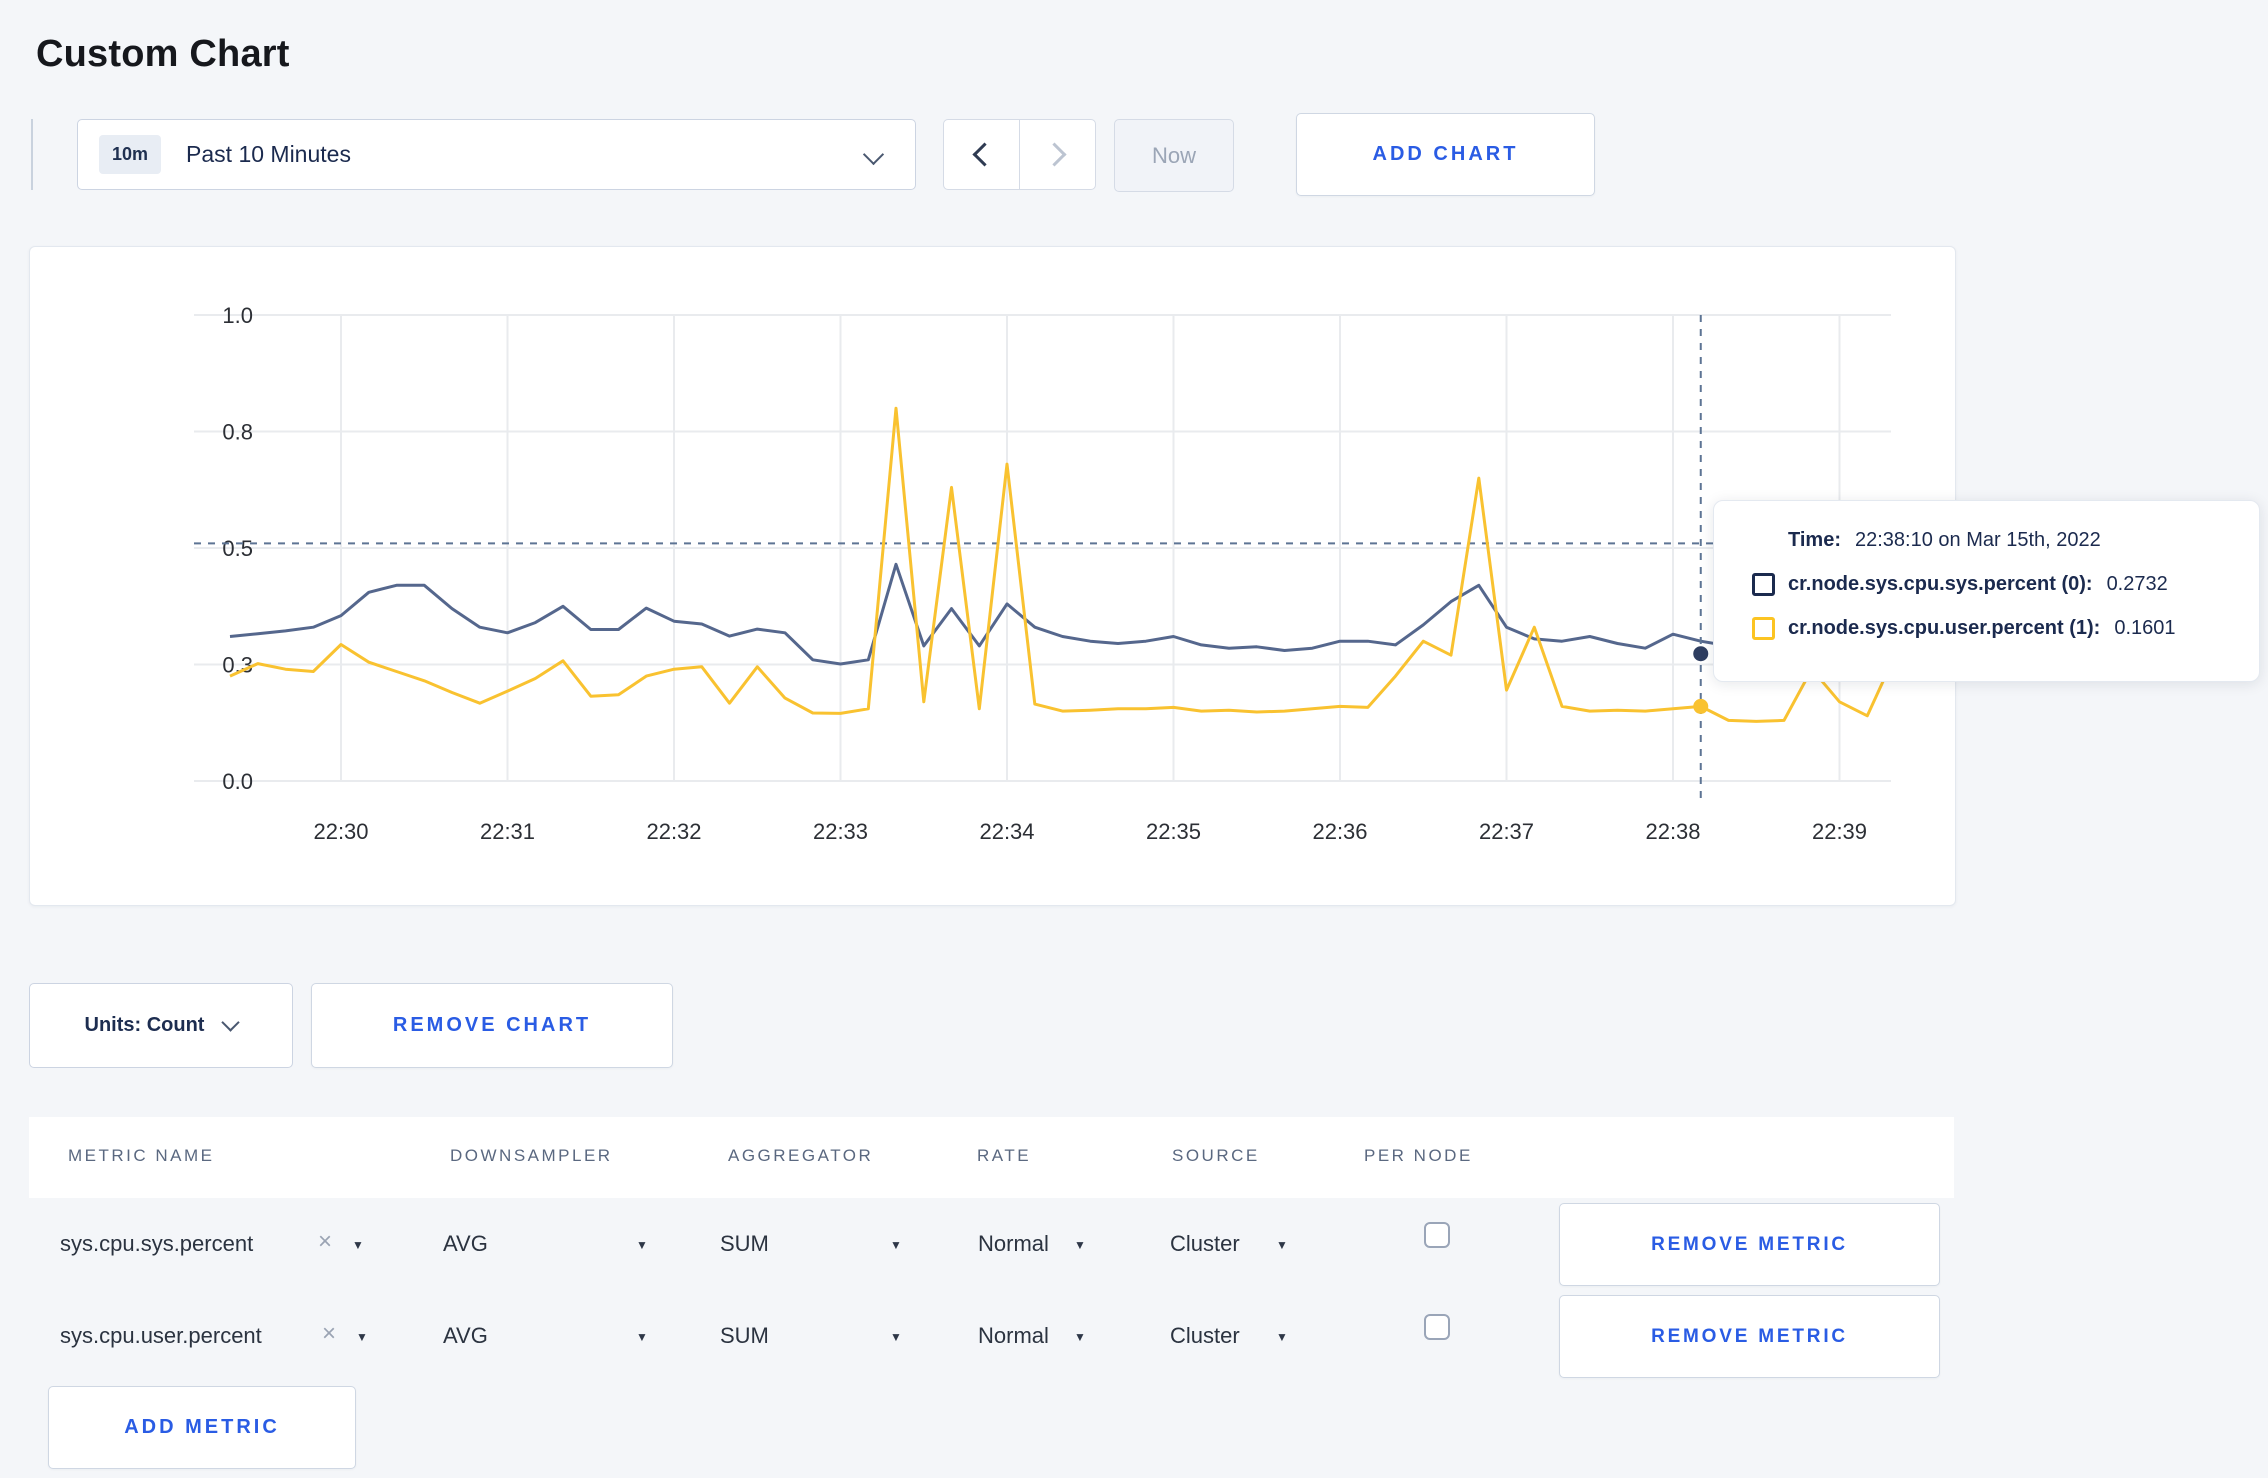 The height and width of the screenshot is (1478, 2268). What do you see at coordinates (507, 831) in the screenshot?
I see `svg-text: 22:31` at bounding box center [507, 831].